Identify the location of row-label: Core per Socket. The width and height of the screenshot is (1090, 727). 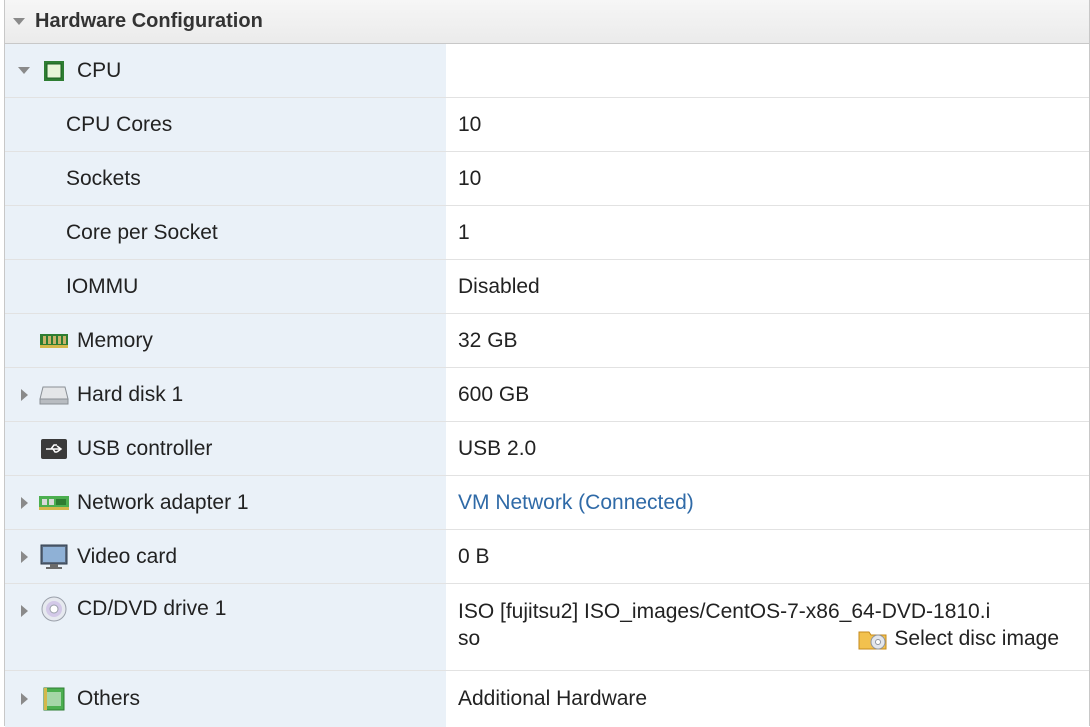
(225, 232).